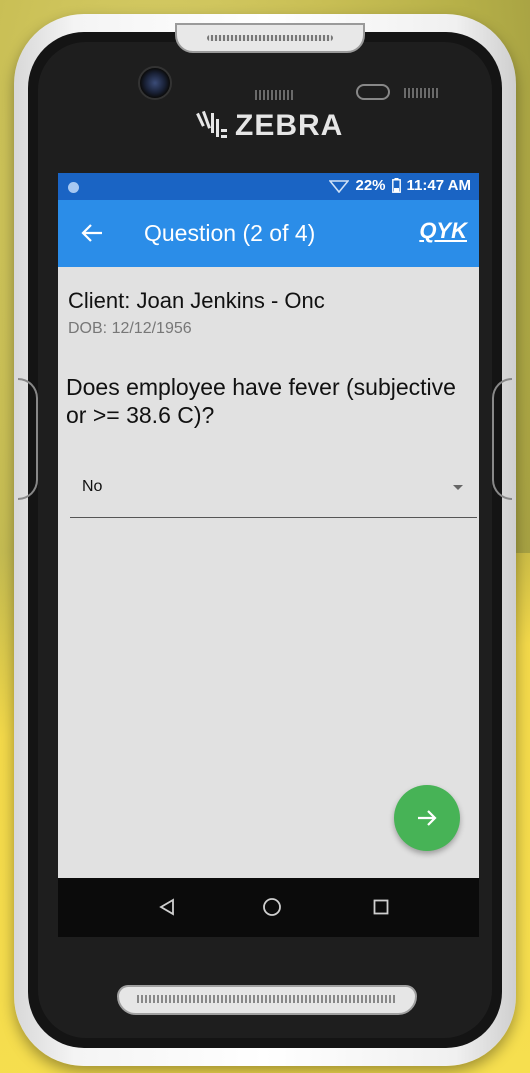  I want to click on android-nav-bar, so click(268, 907).